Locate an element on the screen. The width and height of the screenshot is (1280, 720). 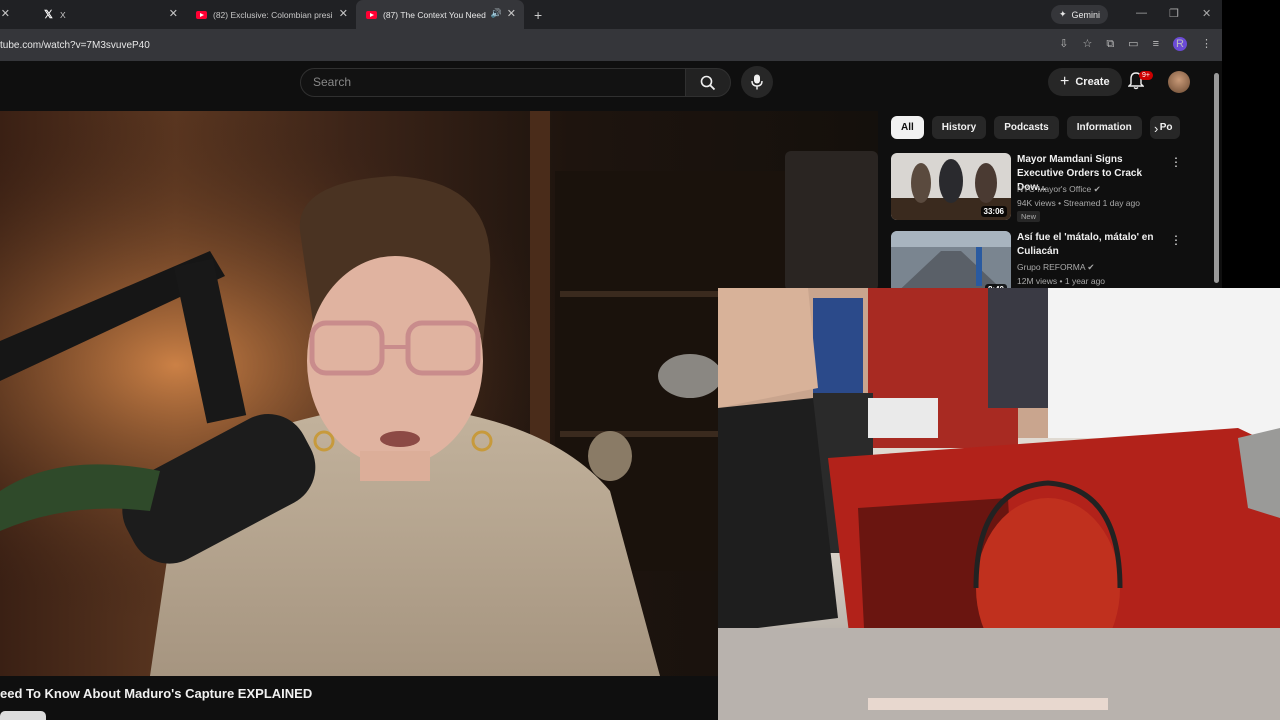
media-control-icon: ≡ is located at coordinates (1156, 44).